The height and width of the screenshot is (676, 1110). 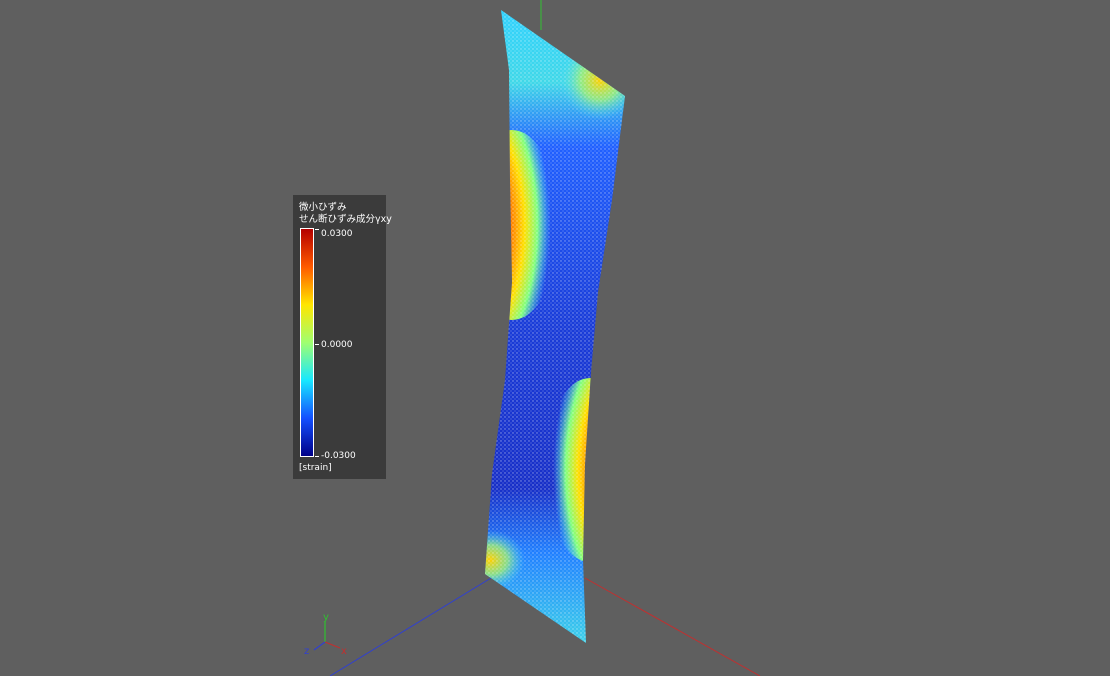 What do you see at coordinates (344, 651) in the screenshot?
I see `triad-x-label: x` at bounding box center [344, 651].